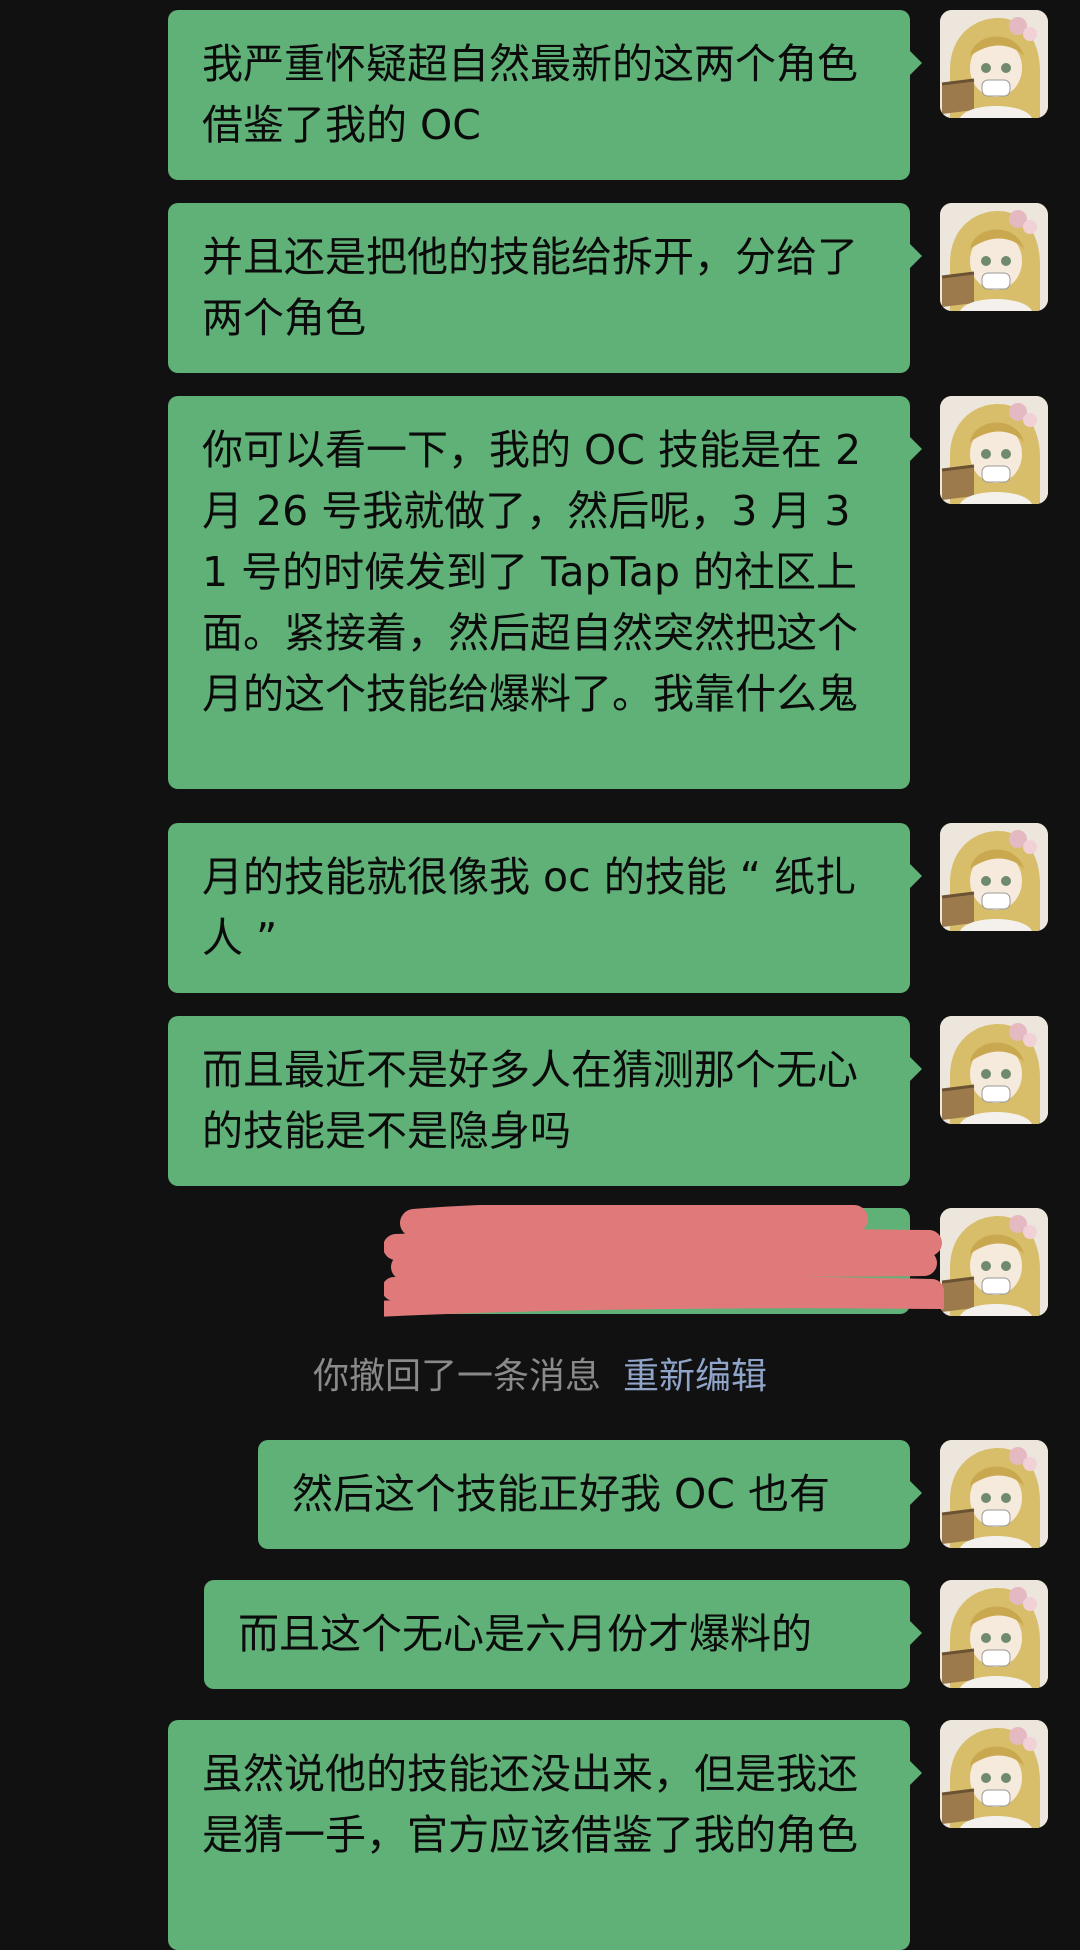 The image size is (1080, 1950). Describe the element at coordinates (695, 1376) in the screenshot. I see `reedit-link: 重新编辑` at that location.